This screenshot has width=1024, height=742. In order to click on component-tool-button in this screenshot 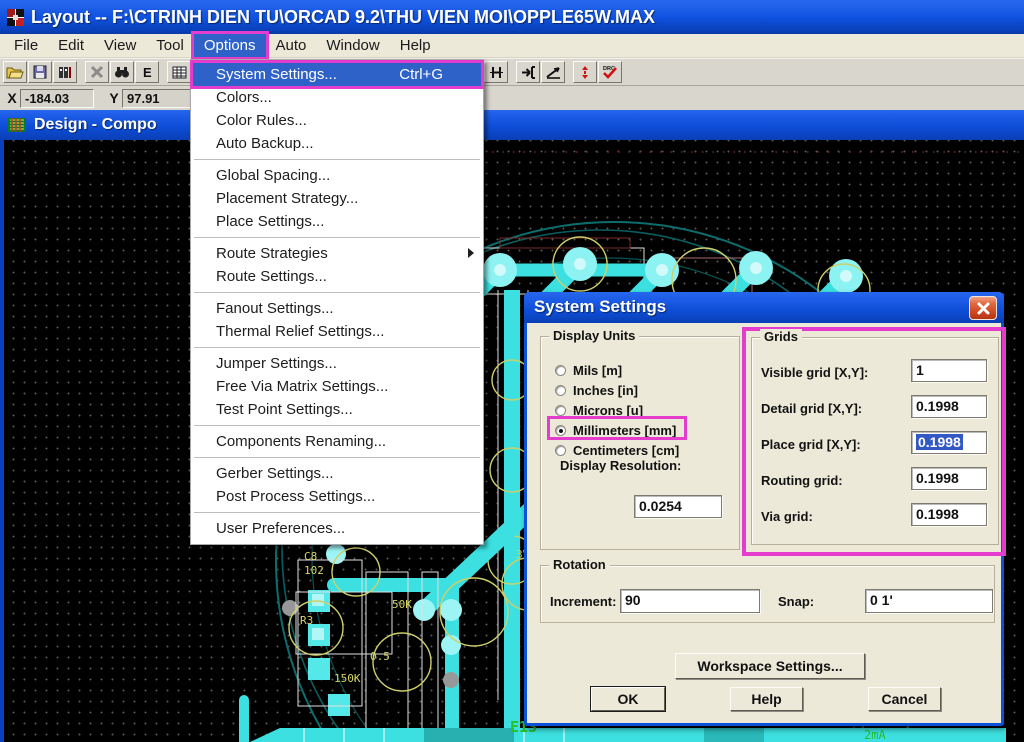, I will do `click(496, 72)`.